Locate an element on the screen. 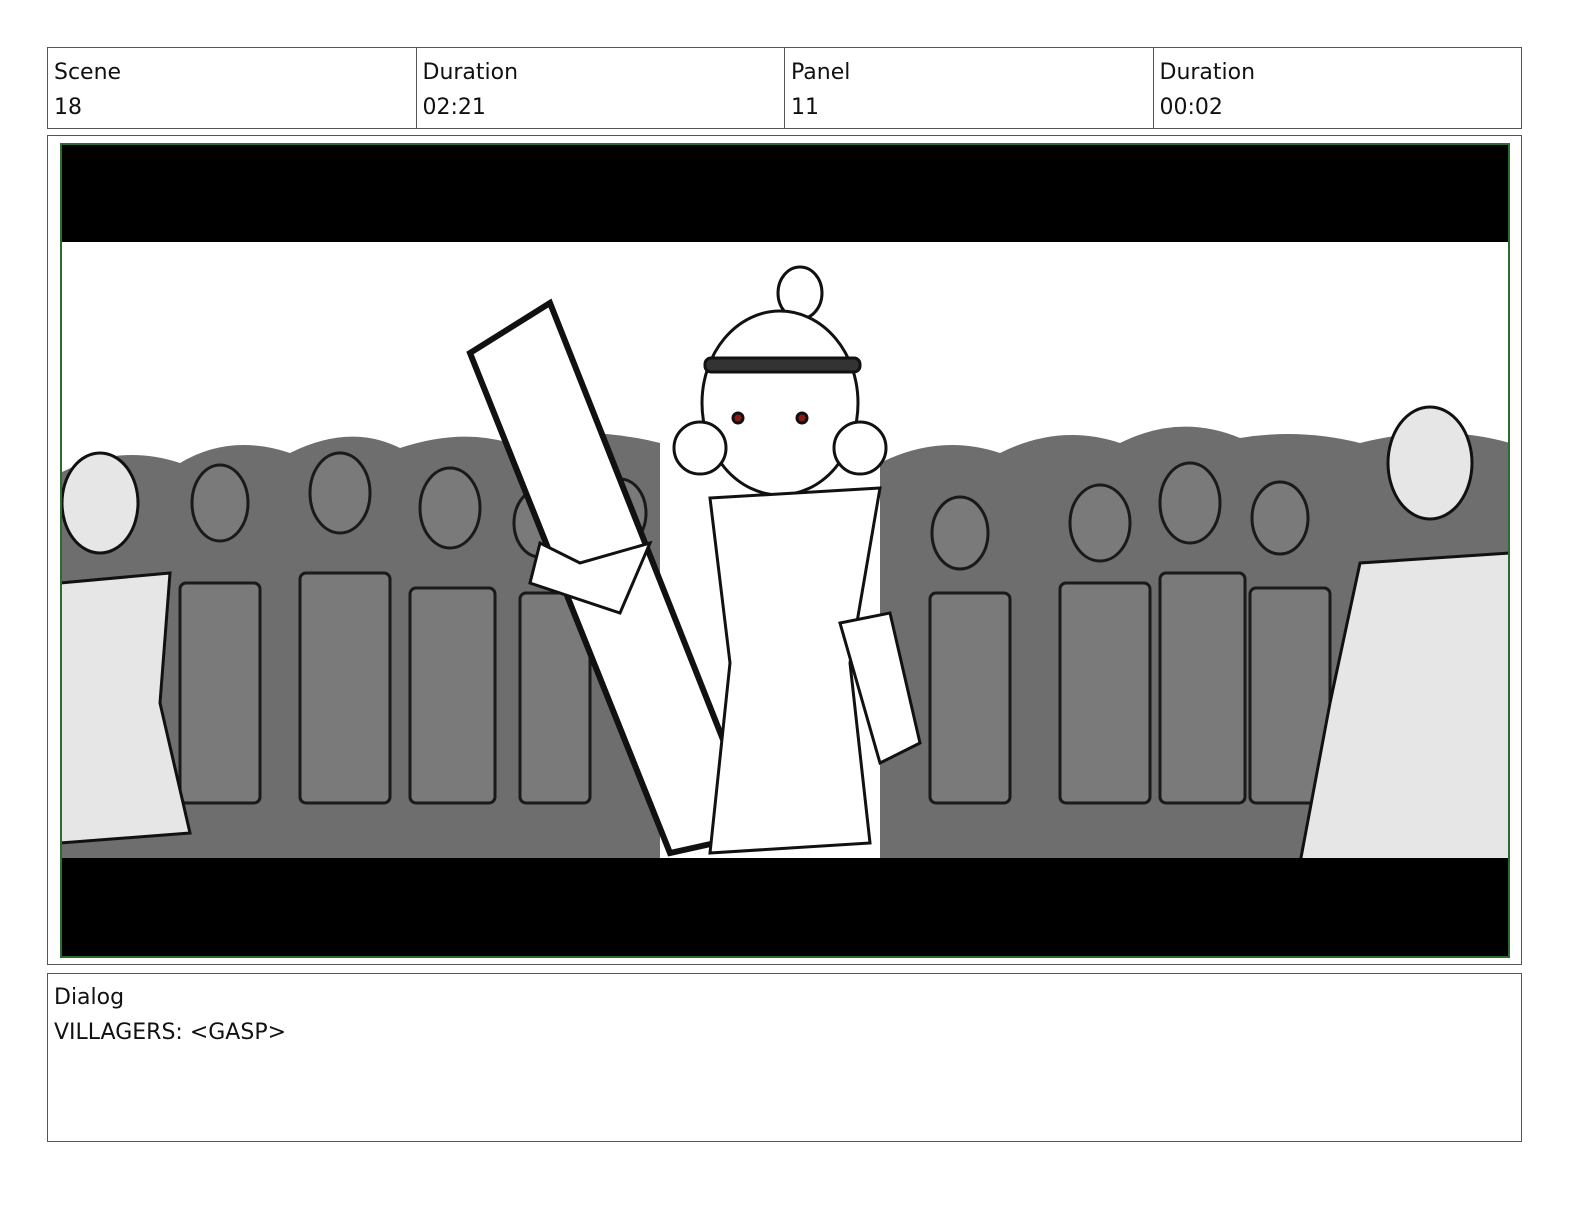  panel-duration-label: Duration is located at coordinates (1207, 72).